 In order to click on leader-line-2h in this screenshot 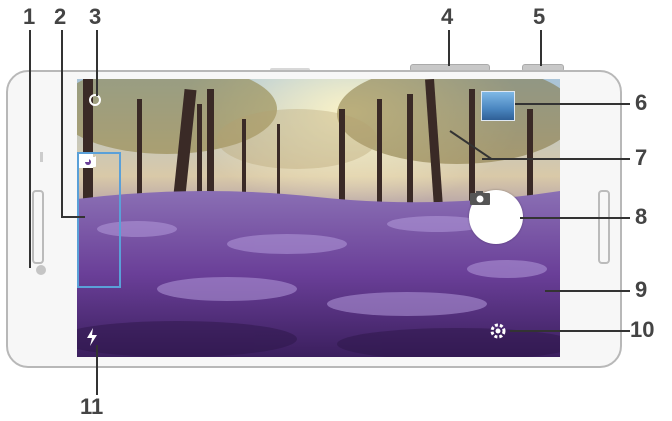, I will do `click(73, 217)`.